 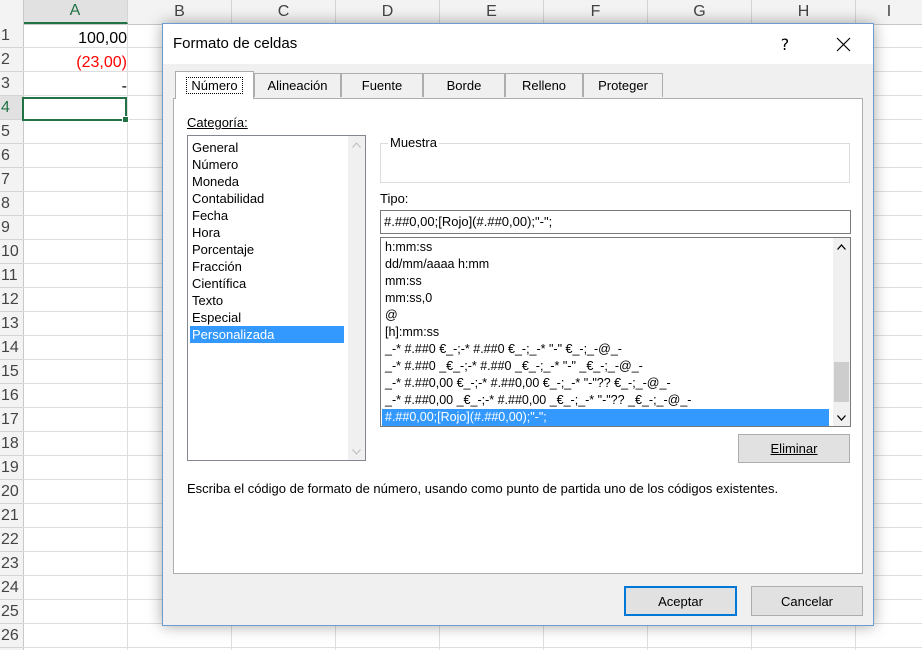 I want to click on format-code-item: dd/mm/aaaa h:mm, so click(x=605, y=264).